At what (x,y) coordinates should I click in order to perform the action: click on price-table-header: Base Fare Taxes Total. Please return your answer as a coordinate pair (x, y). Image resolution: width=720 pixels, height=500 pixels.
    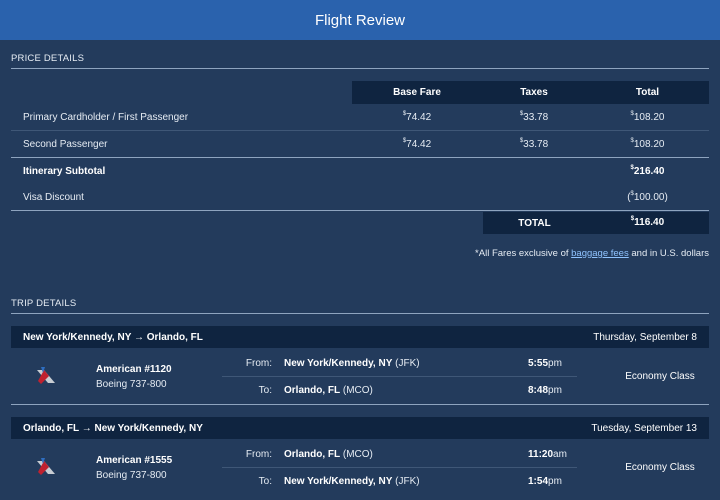
    Looking at the image, I should click on (530, 92).